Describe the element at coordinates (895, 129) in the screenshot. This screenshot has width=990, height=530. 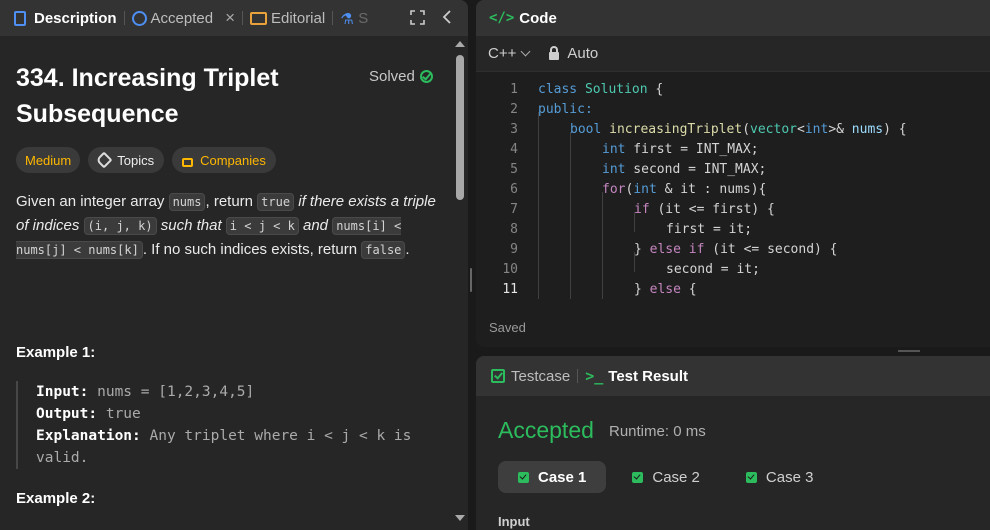
I see `code-token: ) {` at that location.